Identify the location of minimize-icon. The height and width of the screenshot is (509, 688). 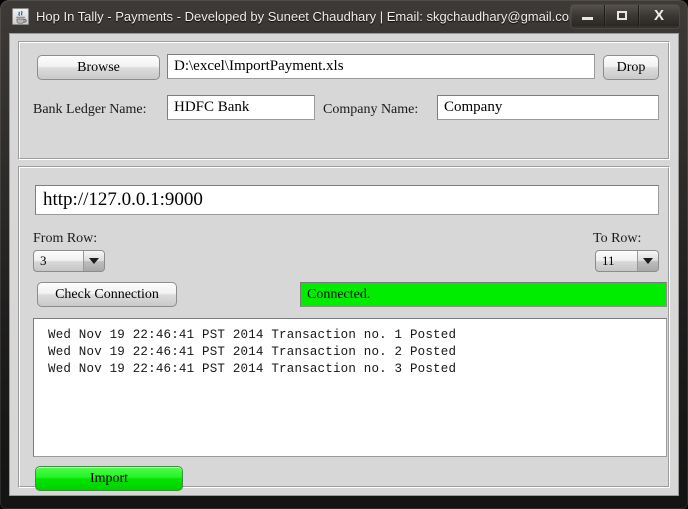
(587, 18).